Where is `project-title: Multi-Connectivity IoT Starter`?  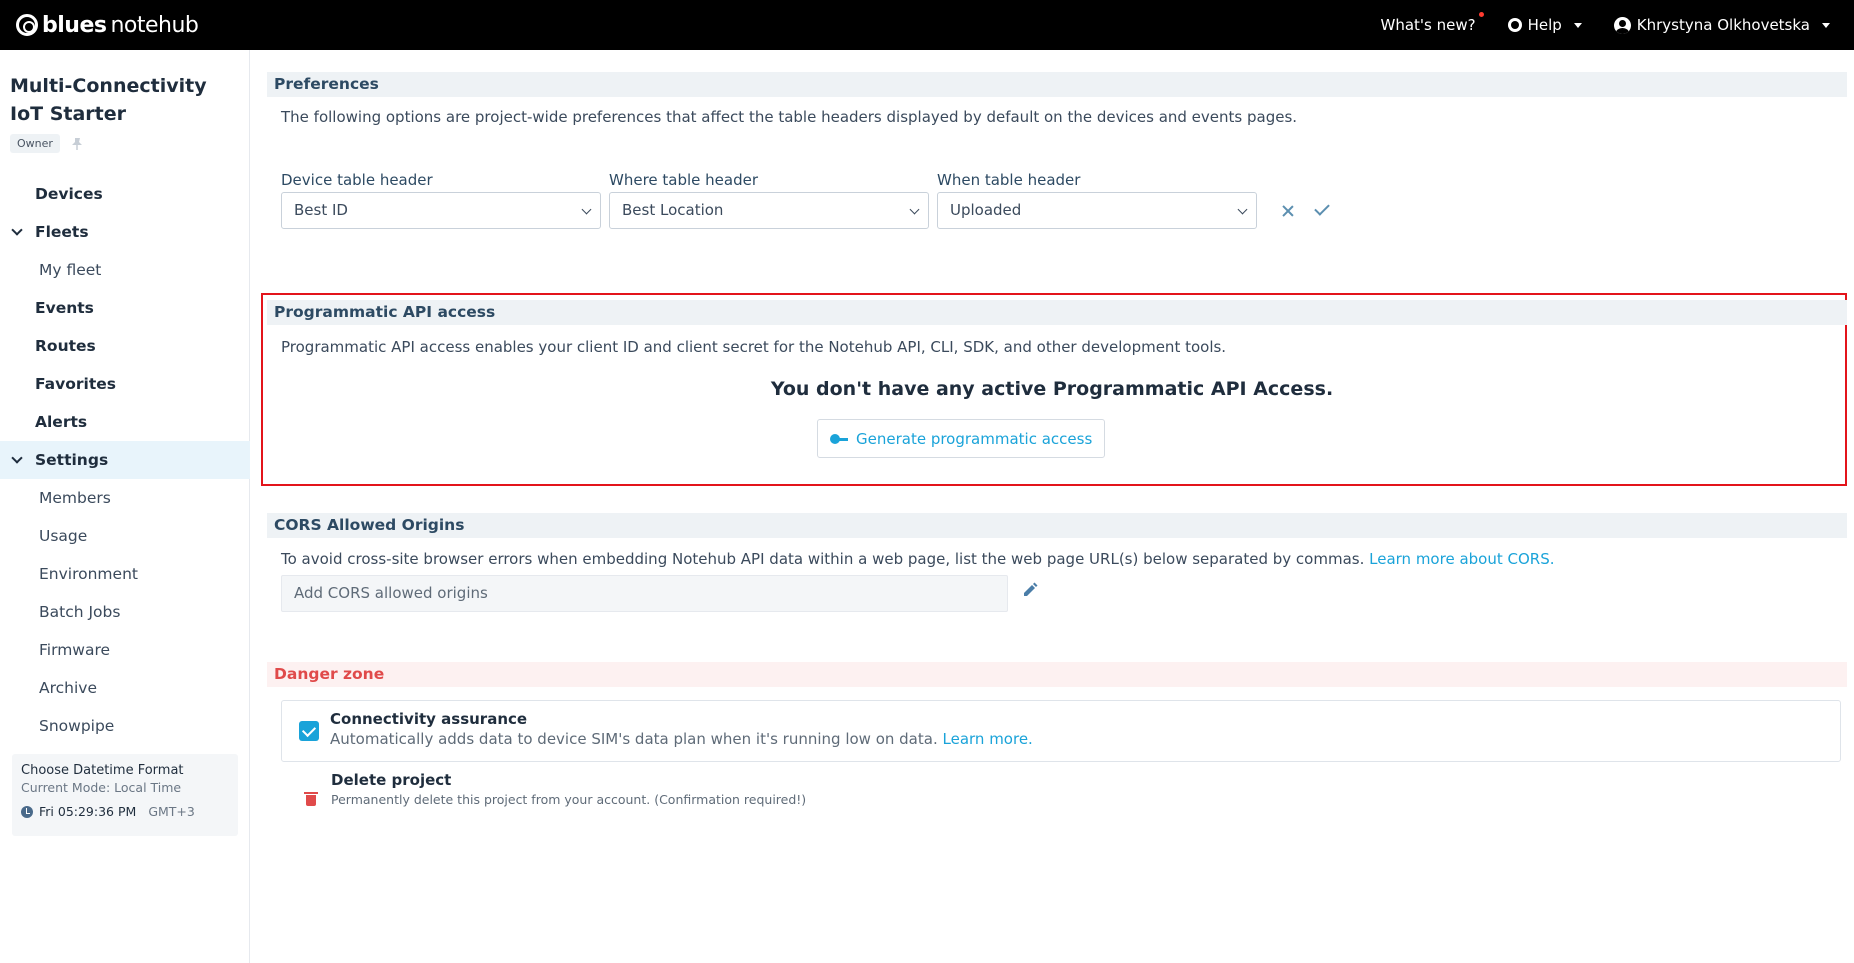
project-title: Multi-Connectivity IoT Starter is located at coordinates (108, 100).